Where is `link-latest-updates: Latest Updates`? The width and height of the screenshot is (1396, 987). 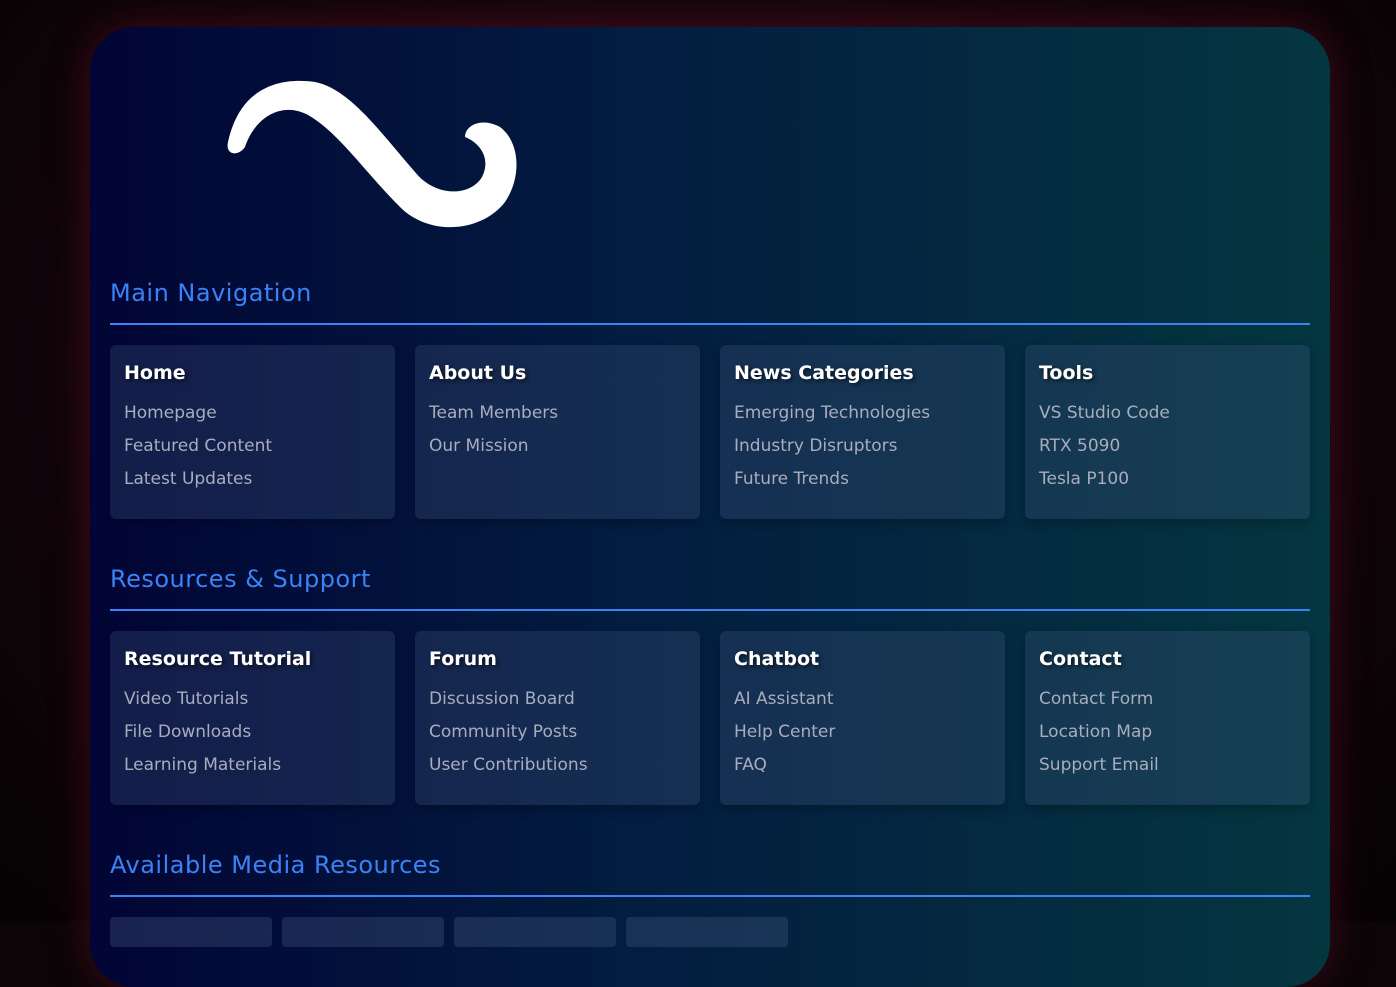 link-latest-updates: Latest Updates is located at coordinates (252, 479).